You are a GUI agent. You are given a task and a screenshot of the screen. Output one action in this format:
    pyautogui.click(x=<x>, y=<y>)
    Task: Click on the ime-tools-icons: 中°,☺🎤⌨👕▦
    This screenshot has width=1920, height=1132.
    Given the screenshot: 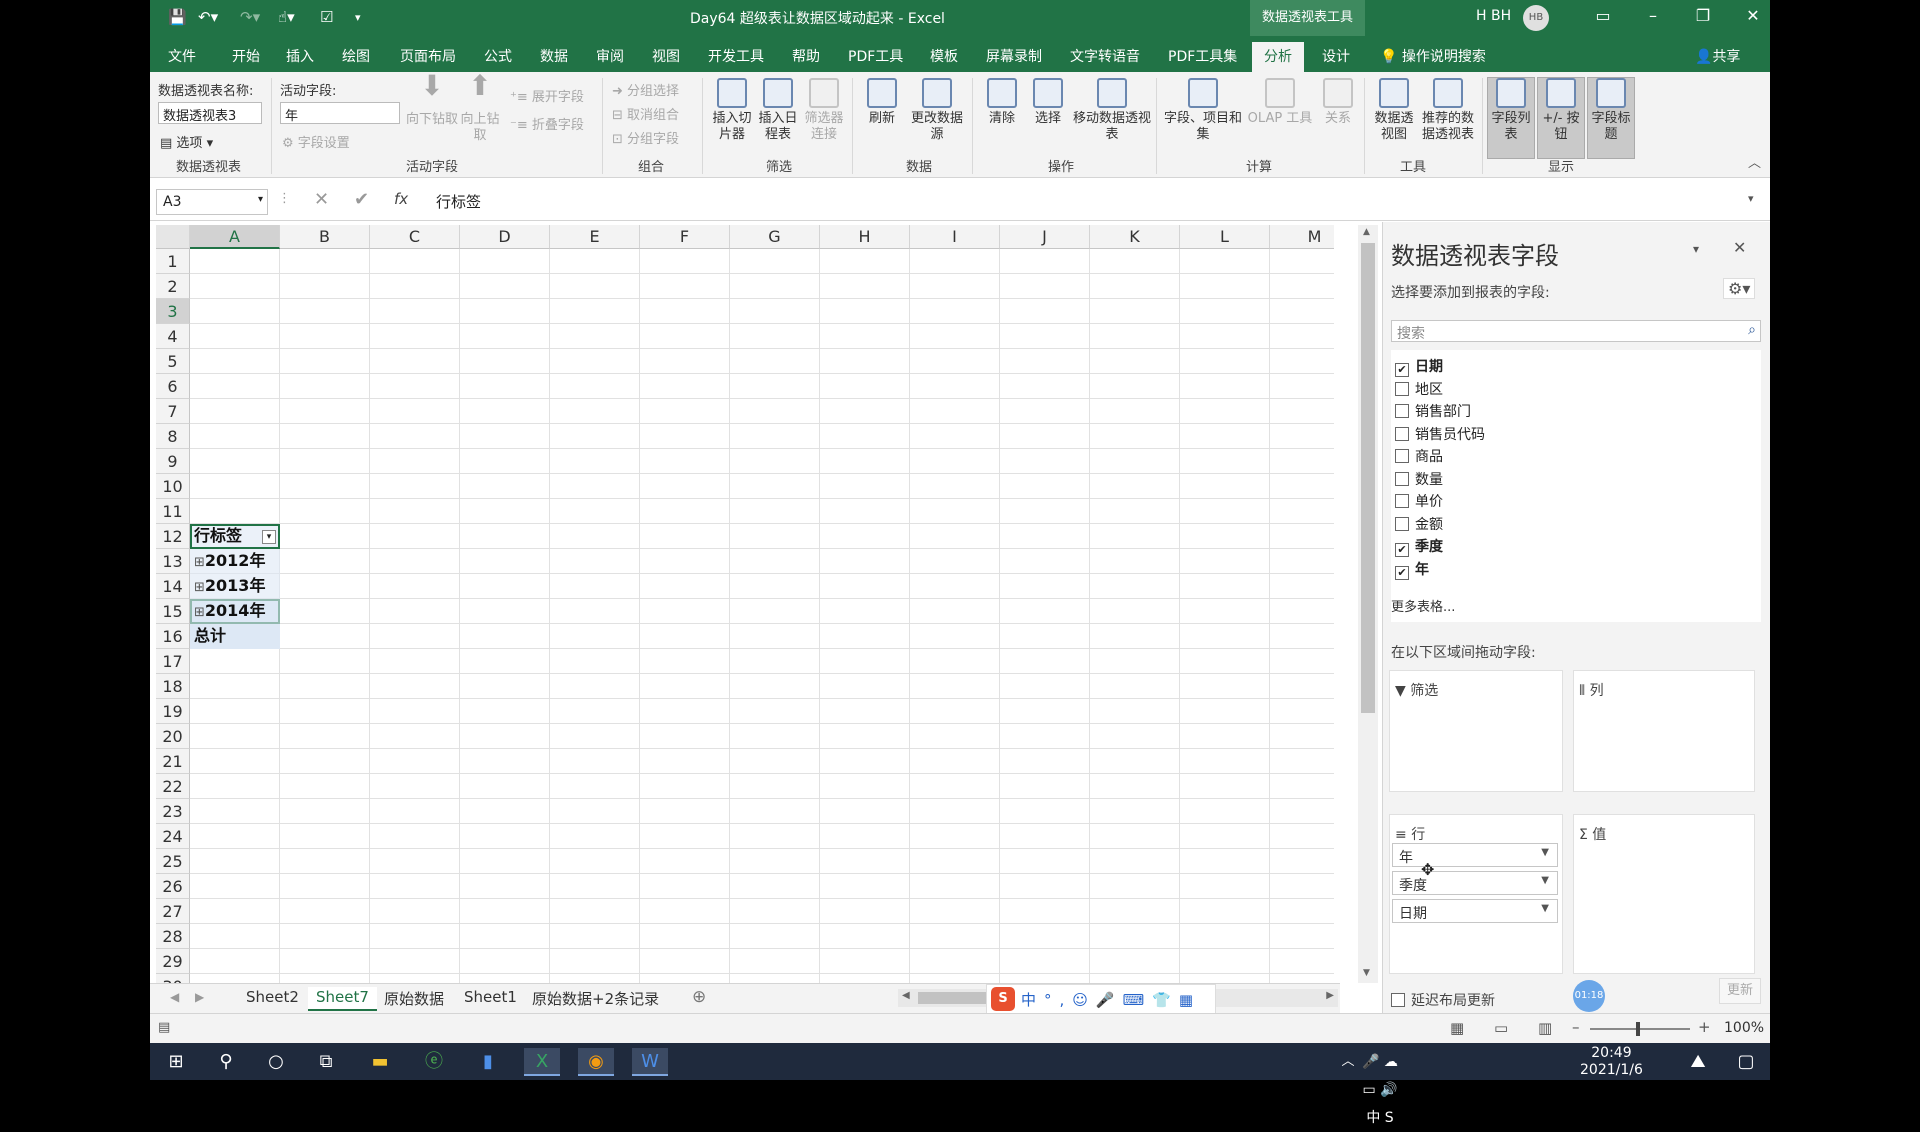 What is the action you would take?
    pyautogui.click(x=1111, y=999)
    